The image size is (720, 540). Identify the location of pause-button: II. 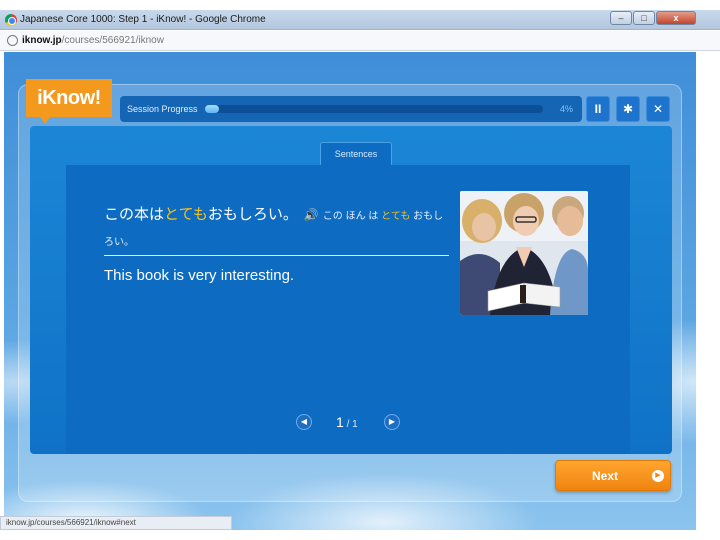
(598, 109).